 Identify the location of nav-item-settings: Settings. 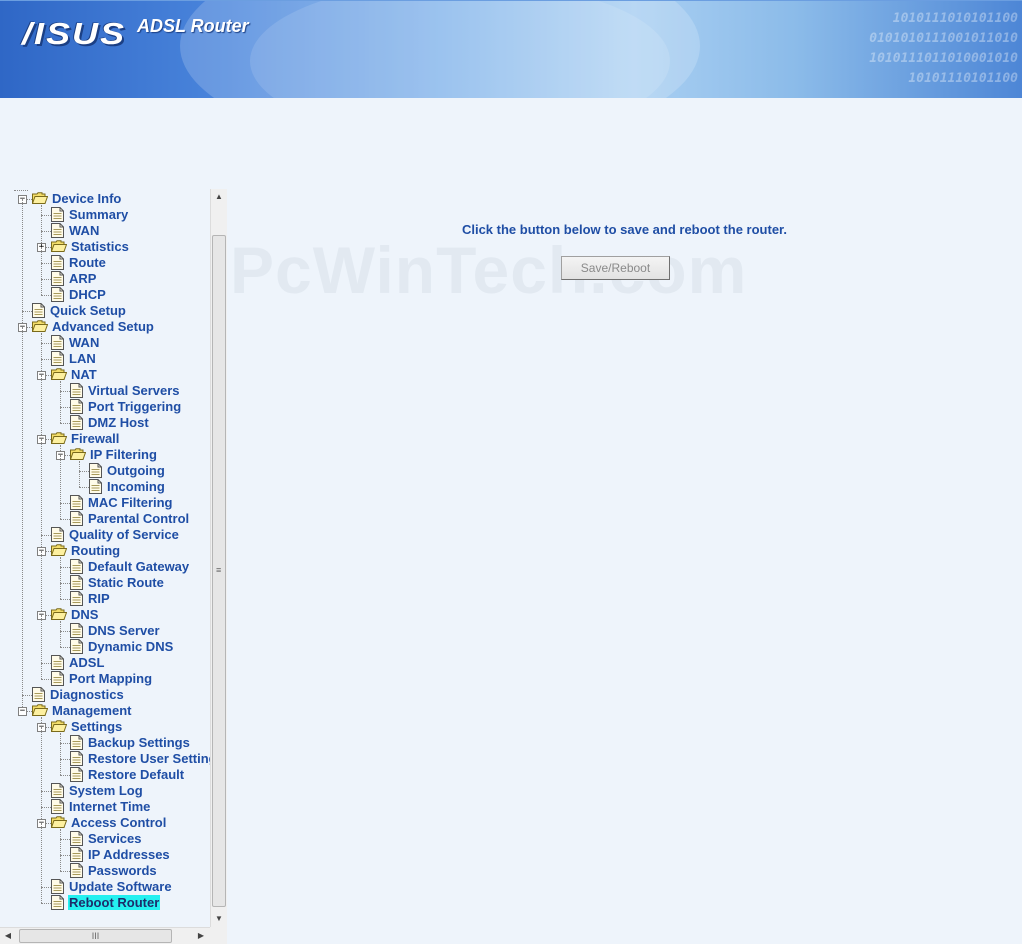
(86, 727).